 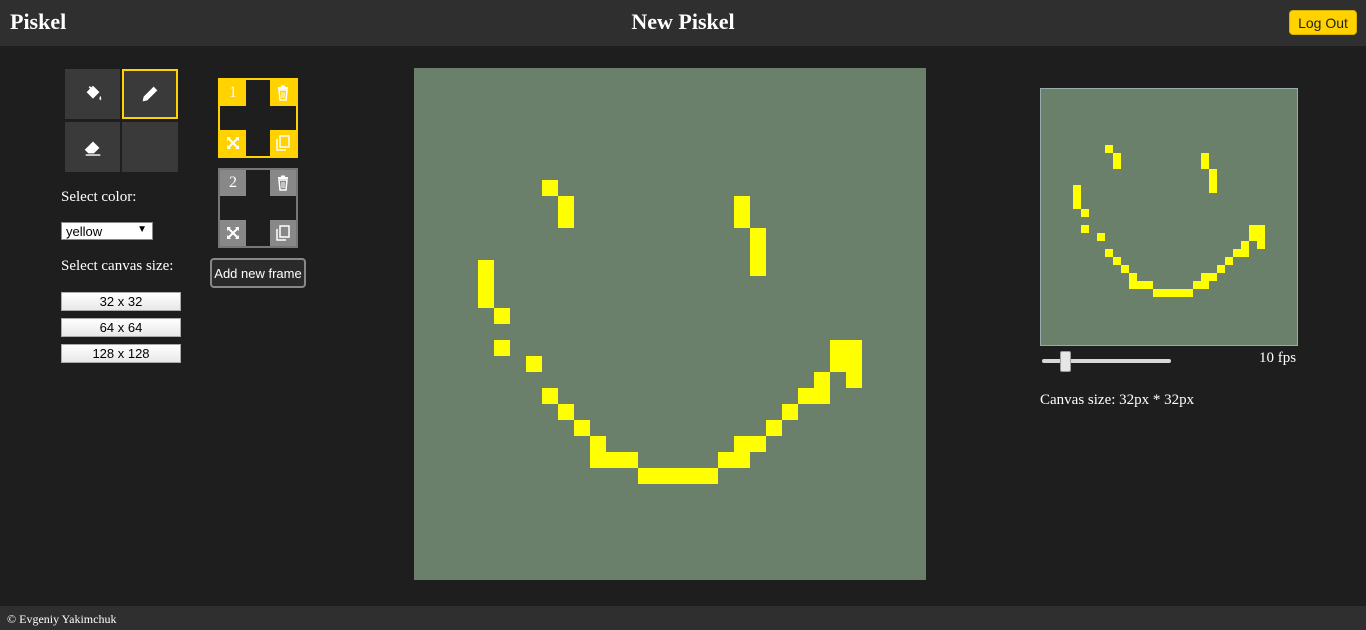 I want to click on paint-bucket-icon, so click(x=93, y=93).